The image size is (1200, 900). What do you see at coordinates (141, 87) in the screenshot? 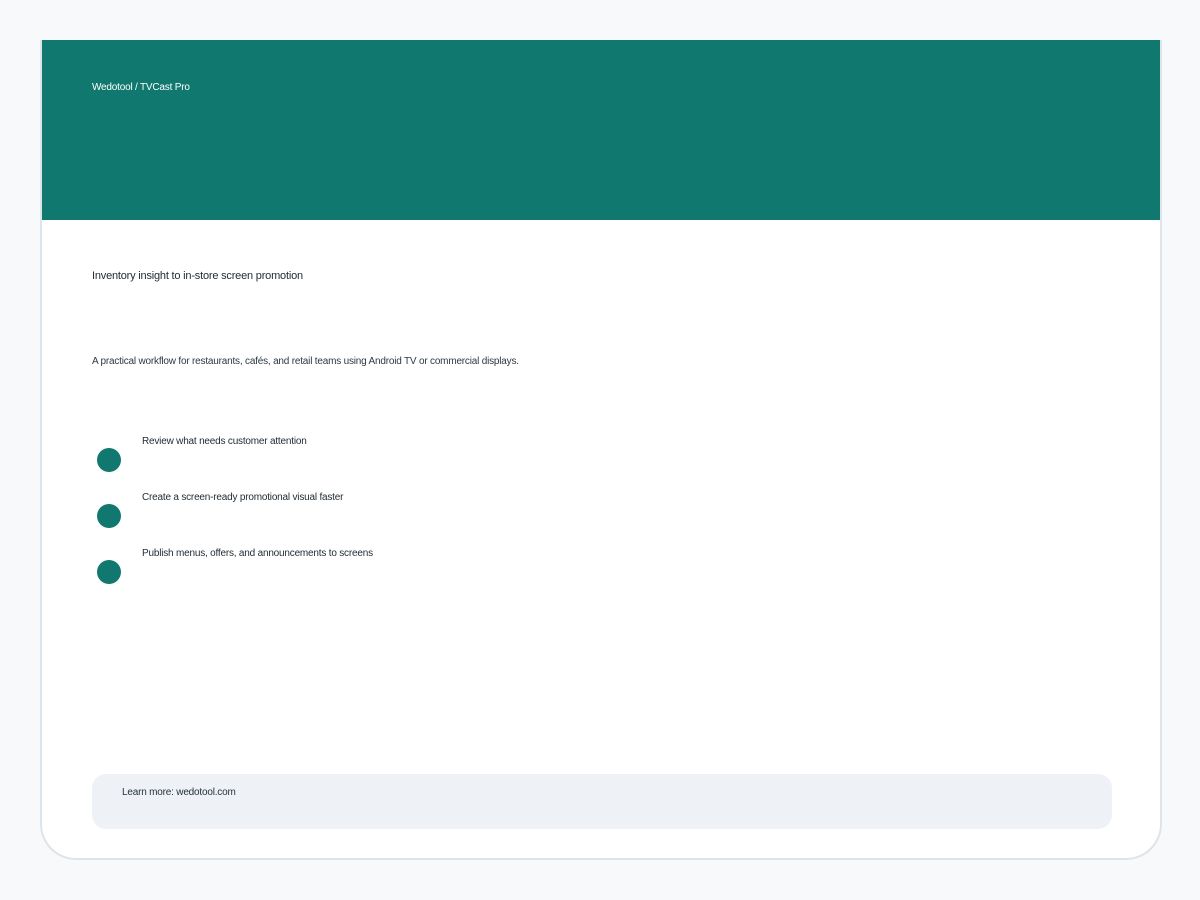
I see `brand-label: Wedotool / TVCast Pro` at bounding box center [141, 87].